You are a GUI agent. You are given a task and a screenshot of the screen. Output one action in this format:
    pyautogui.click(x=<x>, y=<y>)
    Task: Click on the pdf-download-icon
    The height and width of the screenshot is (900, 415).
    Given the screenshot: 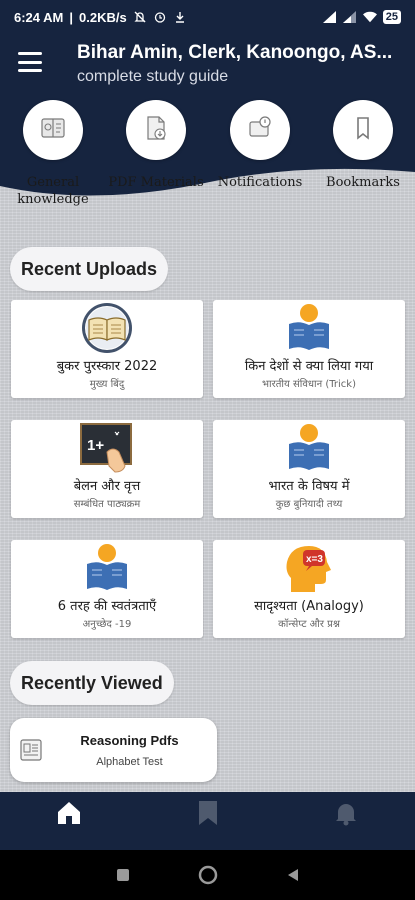 What is the action you would take?
    pyautogui.click(x=156, y=130)
    